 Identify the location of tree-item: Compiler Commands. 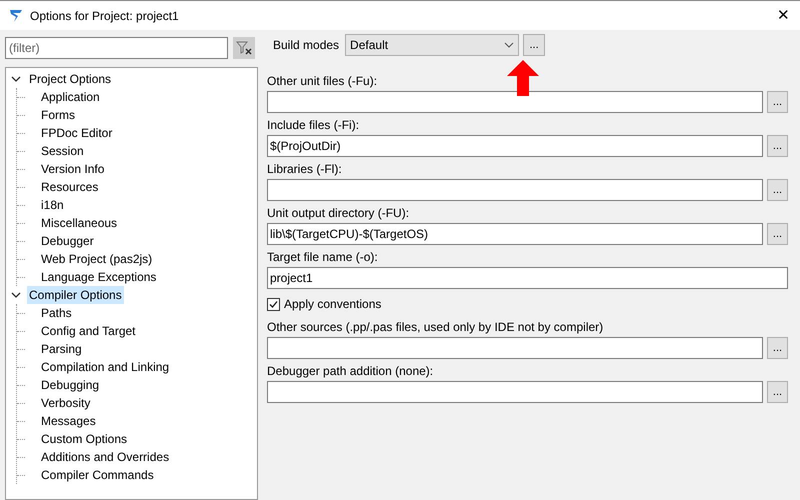
(97, 475).